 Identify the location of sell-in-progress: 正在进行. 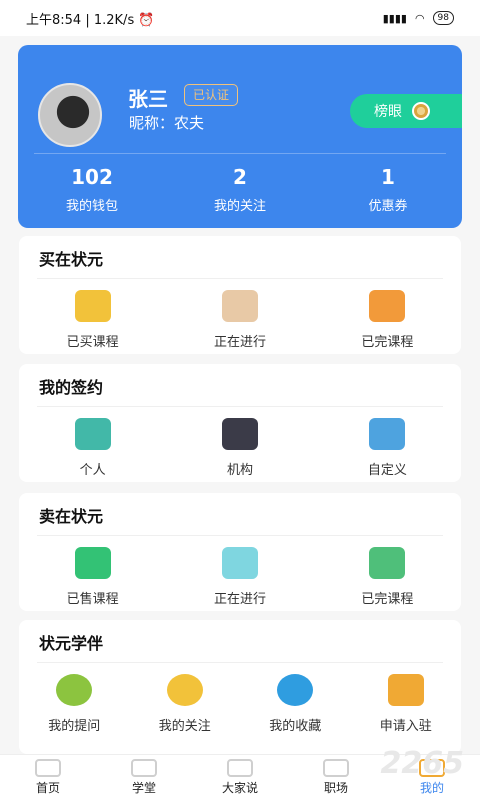
(239, 574).